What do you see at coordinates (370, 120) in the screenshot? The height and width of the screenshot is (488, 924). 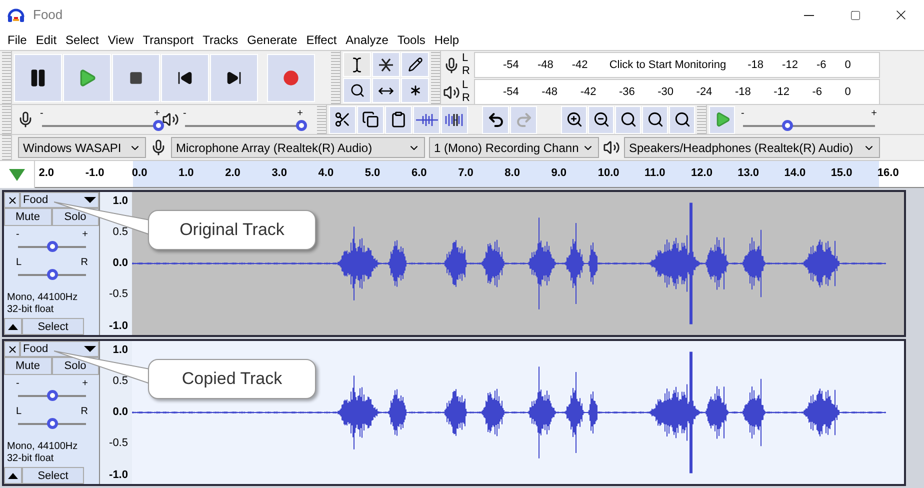 I see `copy-button` at bounding box center [370, 120].